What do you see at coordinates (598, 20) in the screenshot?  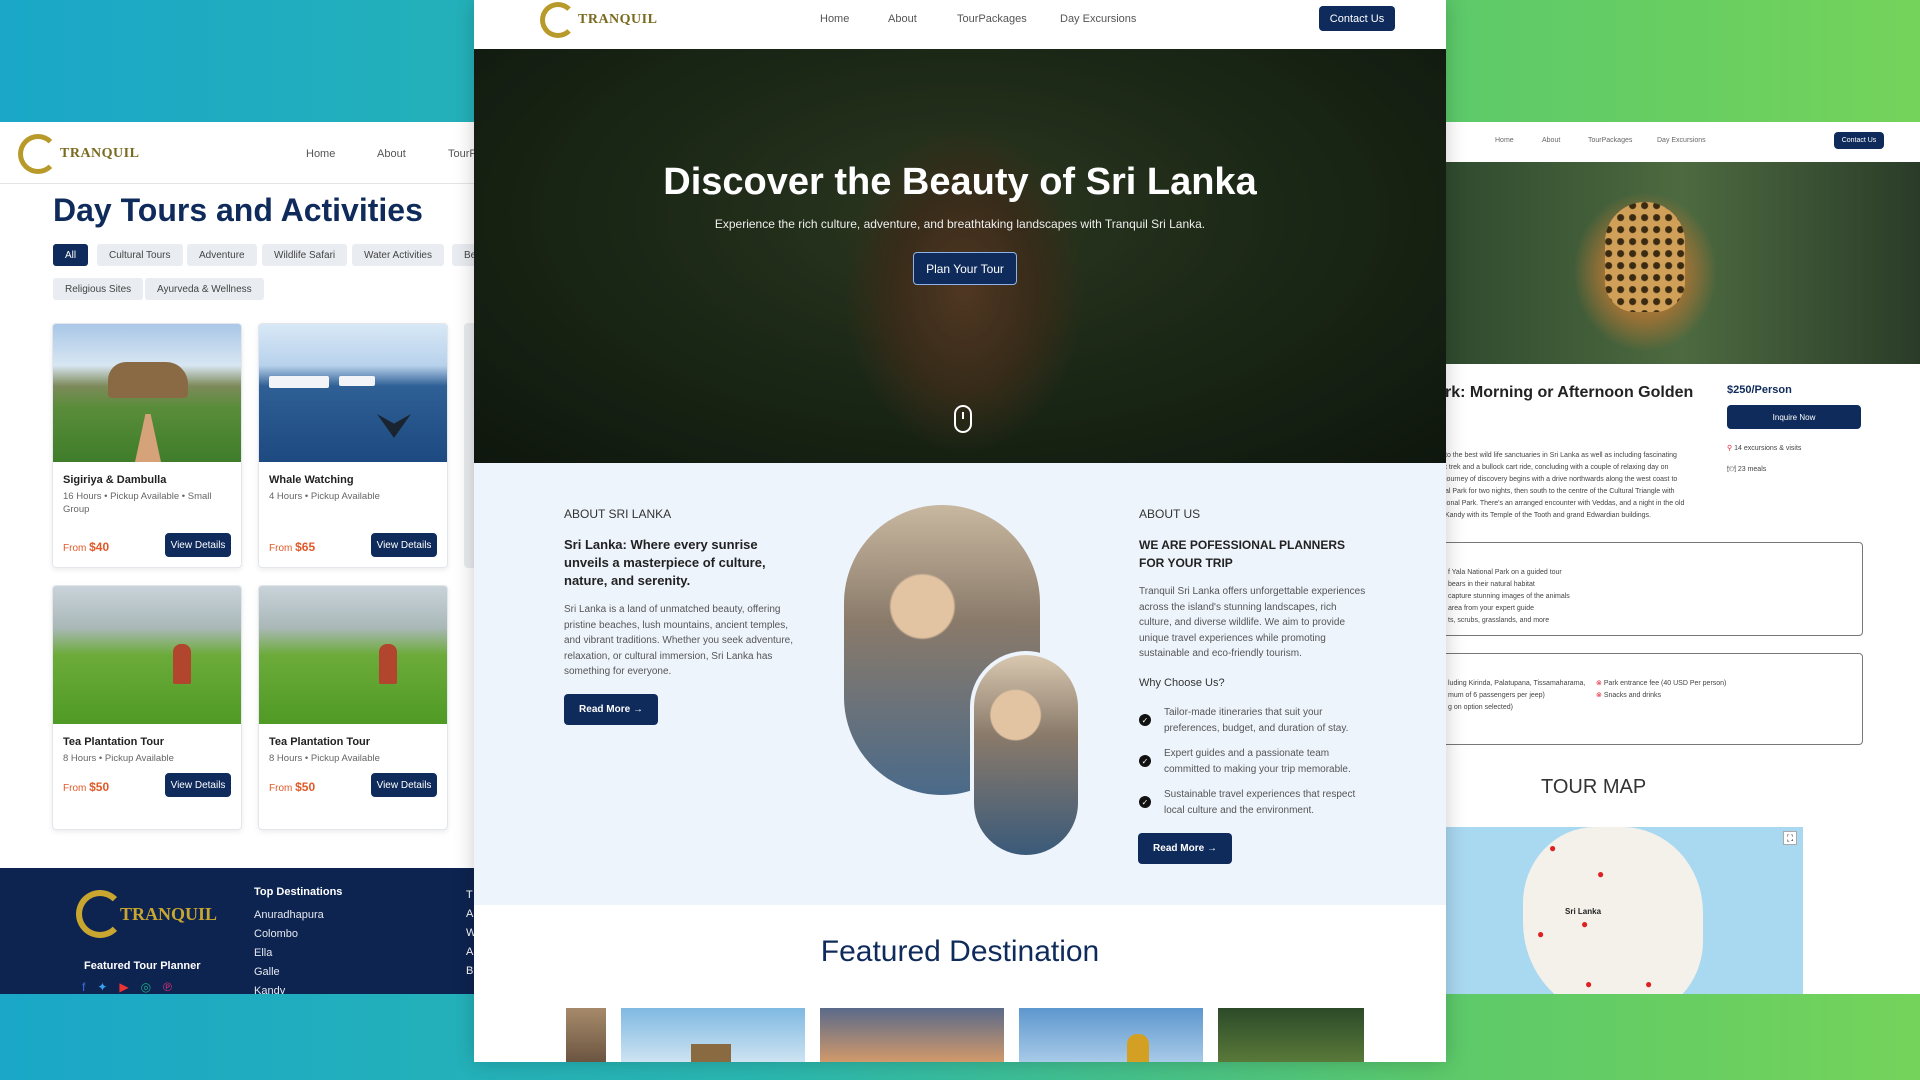 I see `main-logo: TRANQUIL` at bounding box center [598, 20].